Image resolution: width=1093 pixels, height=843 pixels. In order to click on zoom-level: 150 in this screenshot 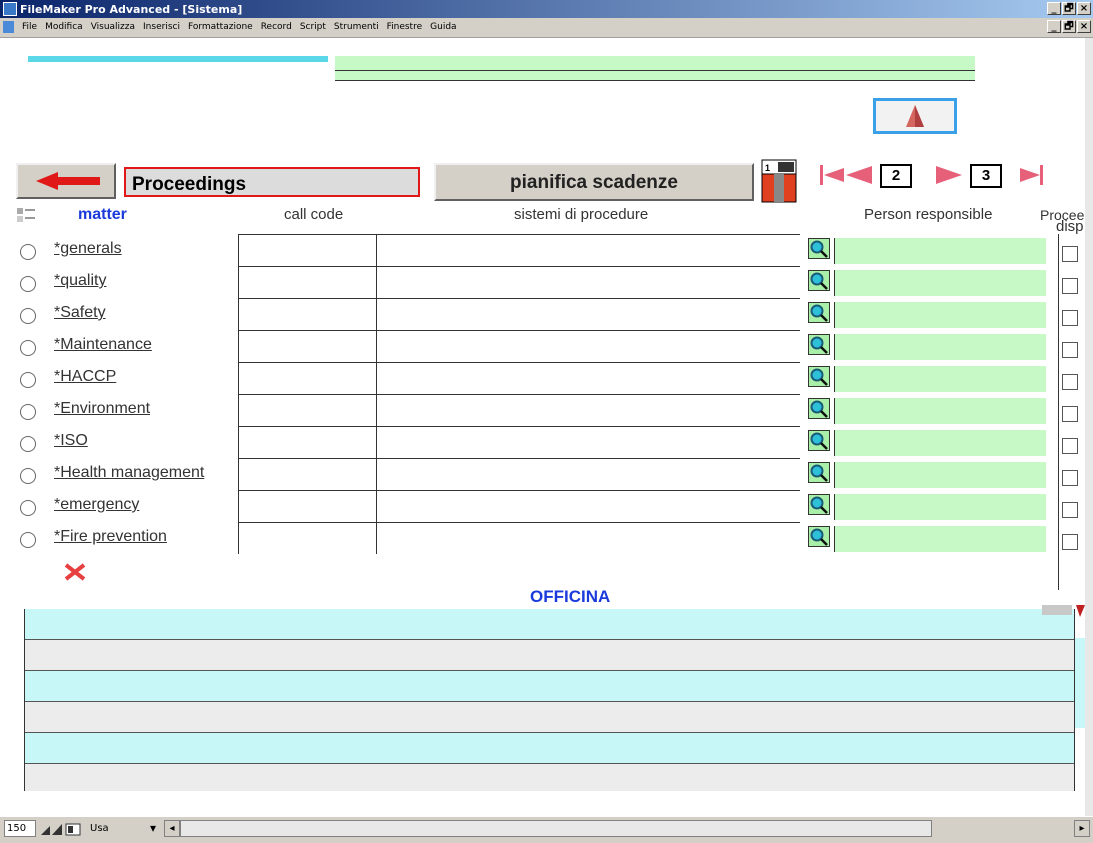, I will do `click(20, 828)`.